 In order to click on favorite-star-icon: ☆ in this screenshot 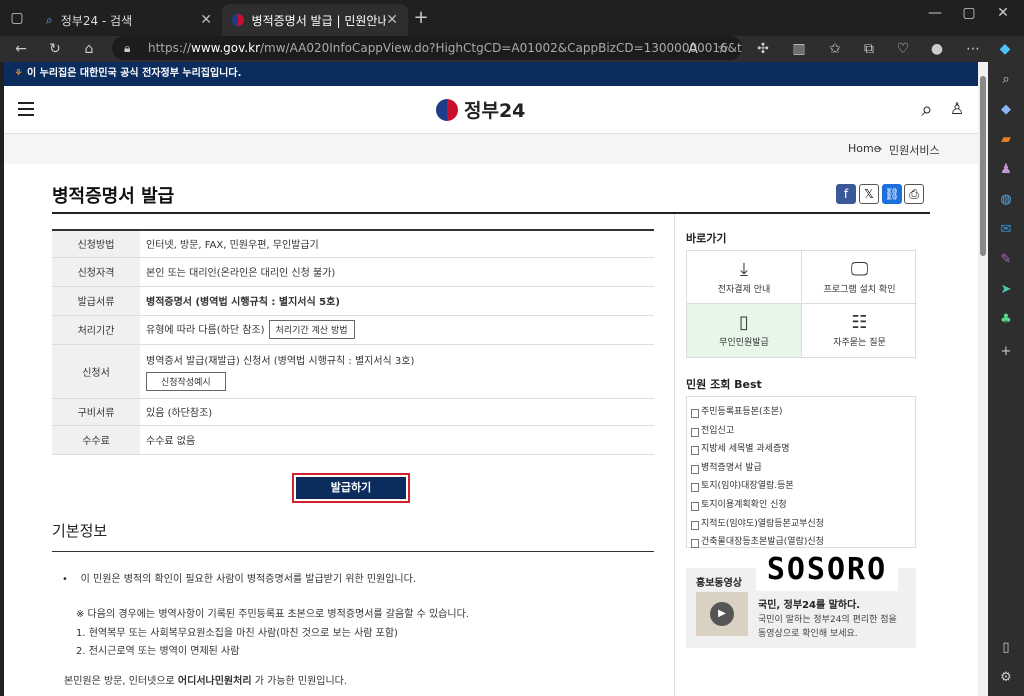, I will do `click(723, 49)`.